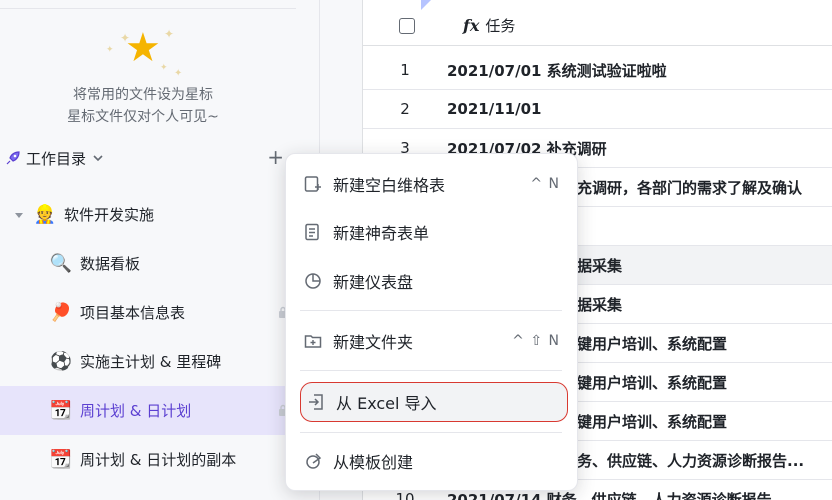 The height and width of the screenshot is (500, 832). What do you see at coordinates (381, 233) in the screenshot?
I see `menu-item-label: 新建神奇表单` at bounding box center [381, 233].